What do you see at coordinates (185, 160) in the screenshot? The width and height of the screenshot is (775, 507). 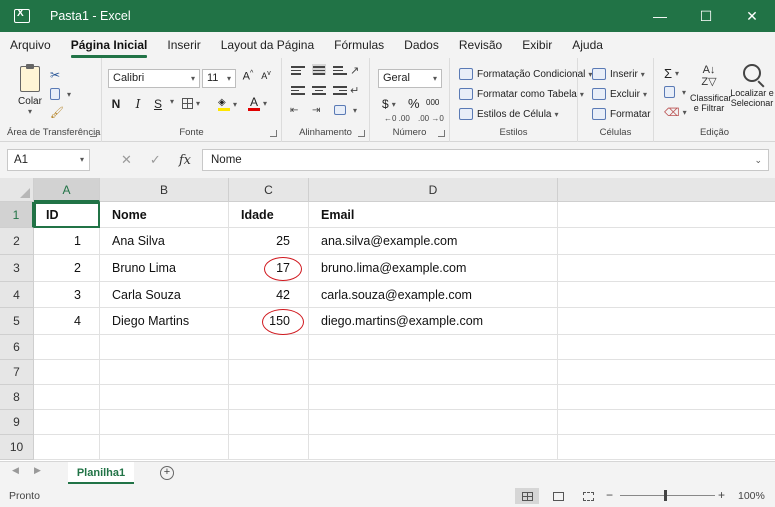 I see `insert-function-icon: fx` at bounding box center [185, 160].